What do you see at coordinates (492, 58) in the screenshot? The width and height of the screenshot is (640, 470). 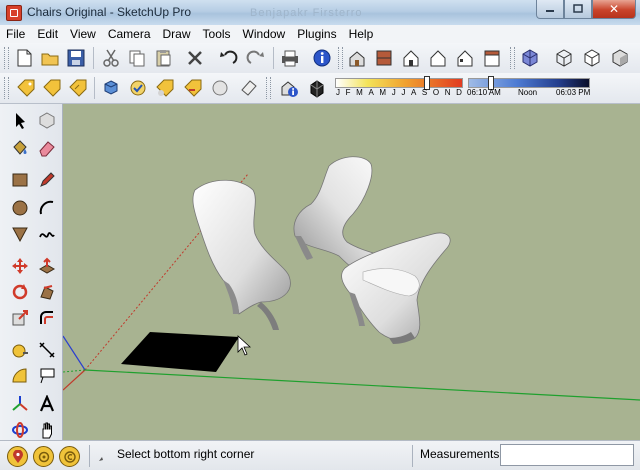 I see `view-left-button` at bounding box center [492, 58].